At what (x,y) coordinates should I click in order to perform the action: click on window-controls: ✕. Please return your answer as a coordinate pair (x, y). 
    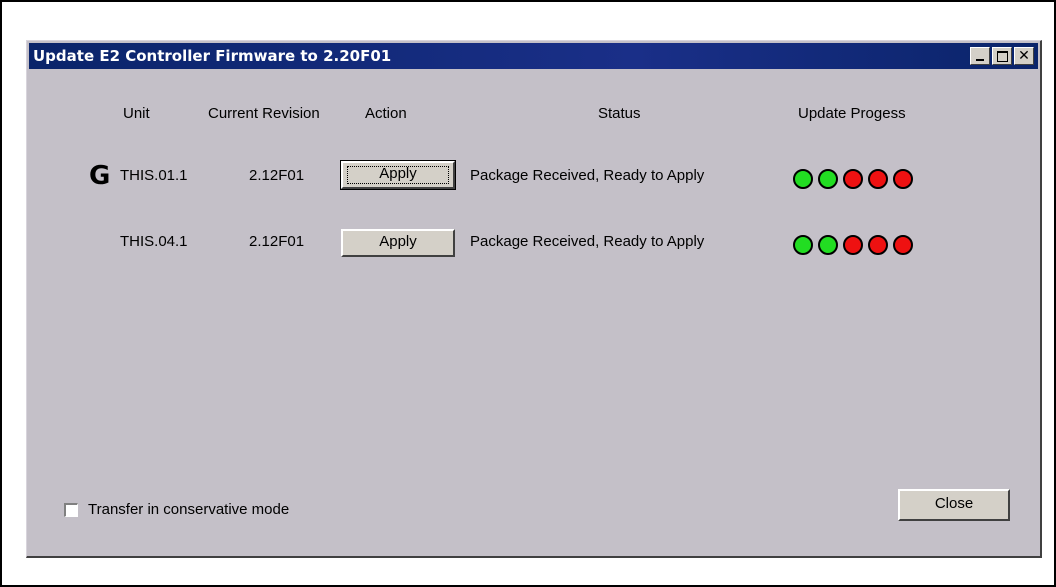
    Looking at the image, I should click on (1002, 56).